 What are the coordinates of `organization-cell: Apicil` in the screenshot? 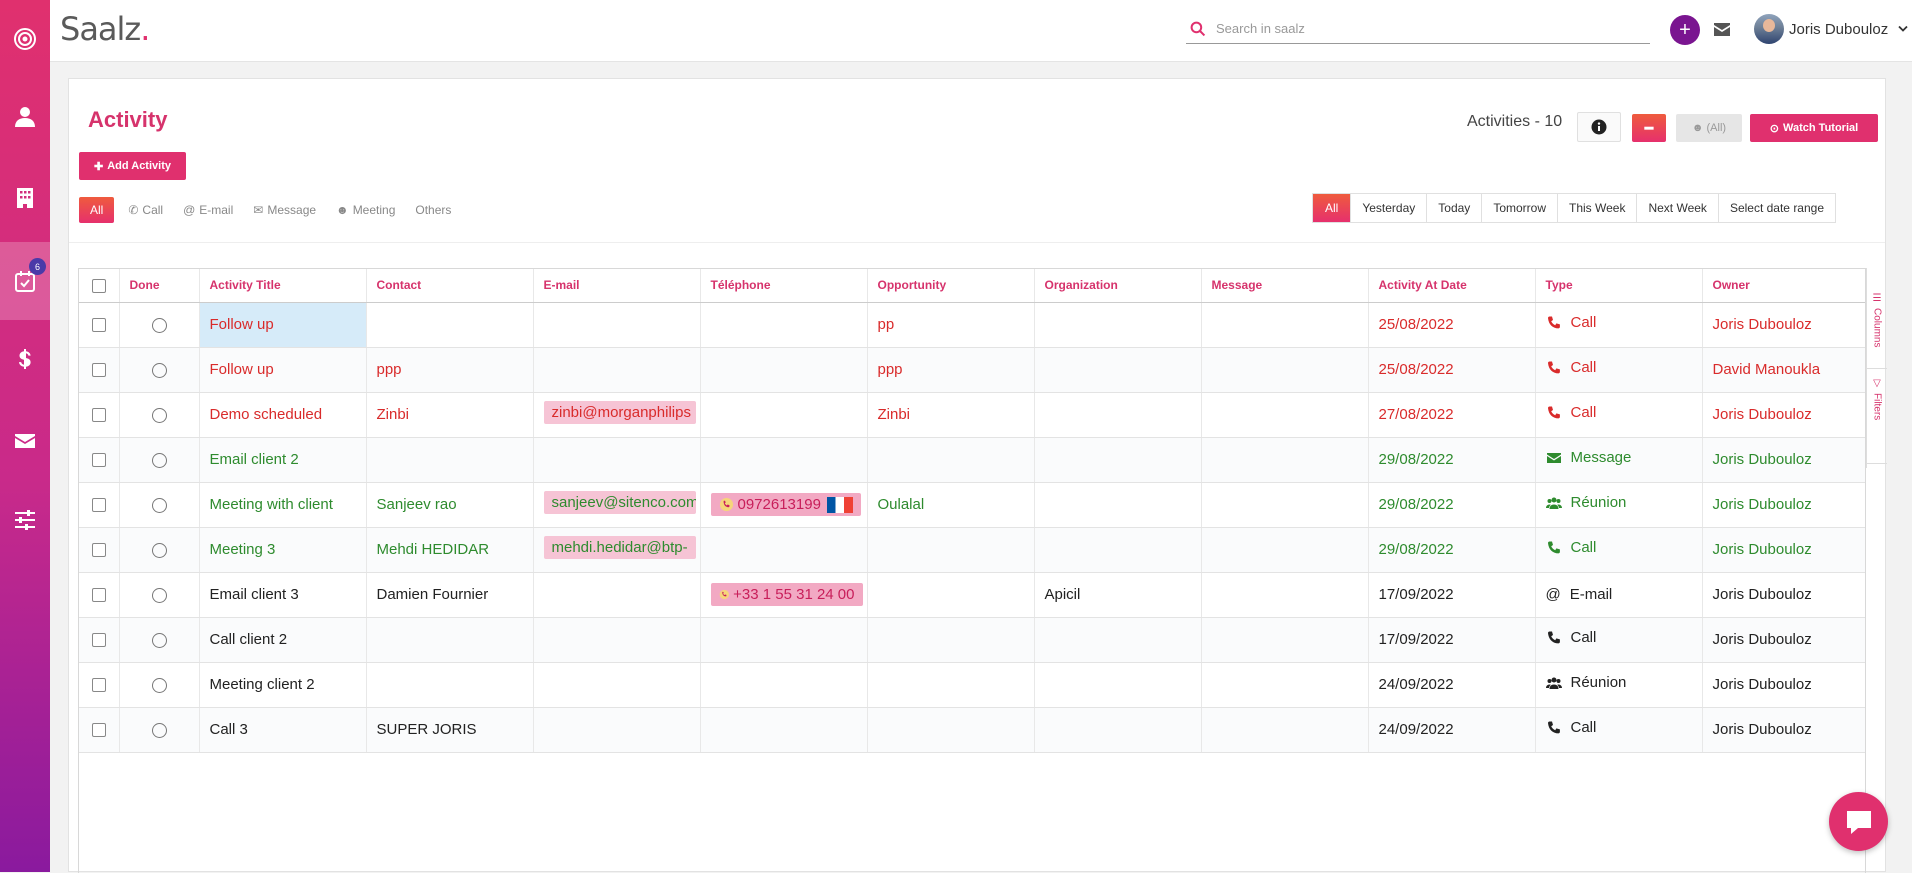 It's located at (1118, 595).